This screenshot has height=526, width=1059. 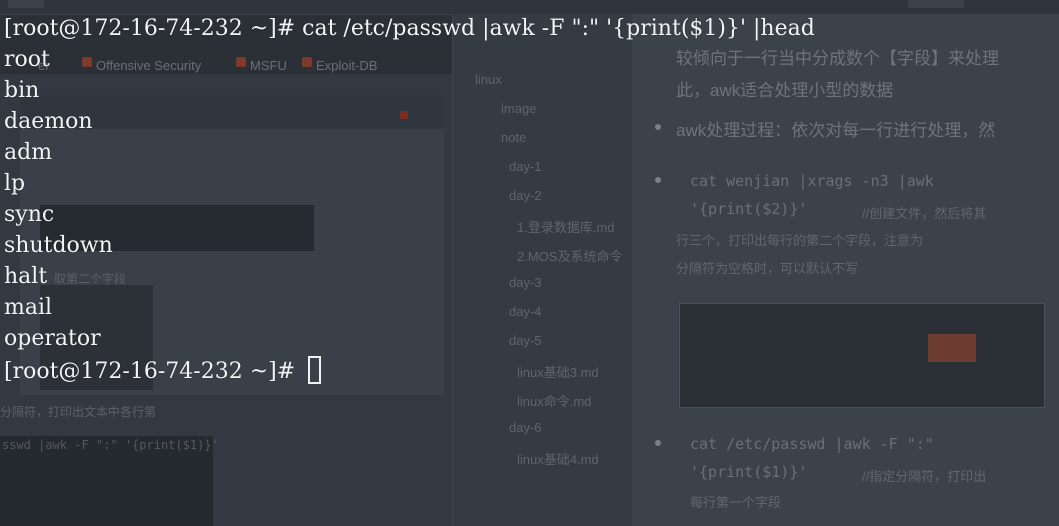 What do you see at coordinates (28, 307) in the screenshot?
I see `terminal-output-line: mail` at bounding box center [28, 307].